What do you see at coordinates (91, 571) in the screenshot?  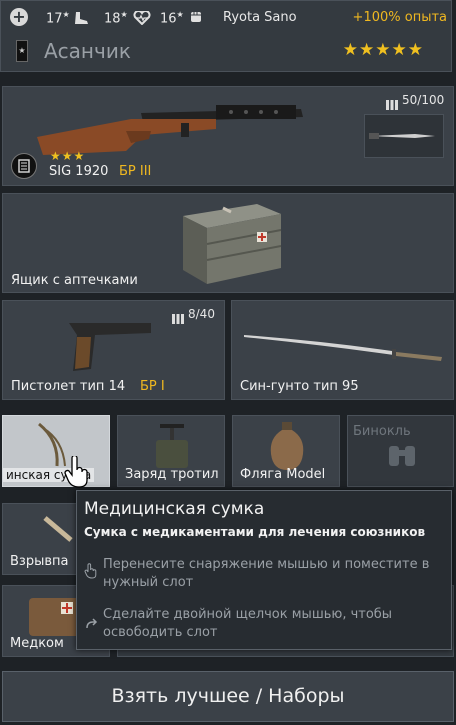 I see `hand-icon` at bounding box center [91, 571].